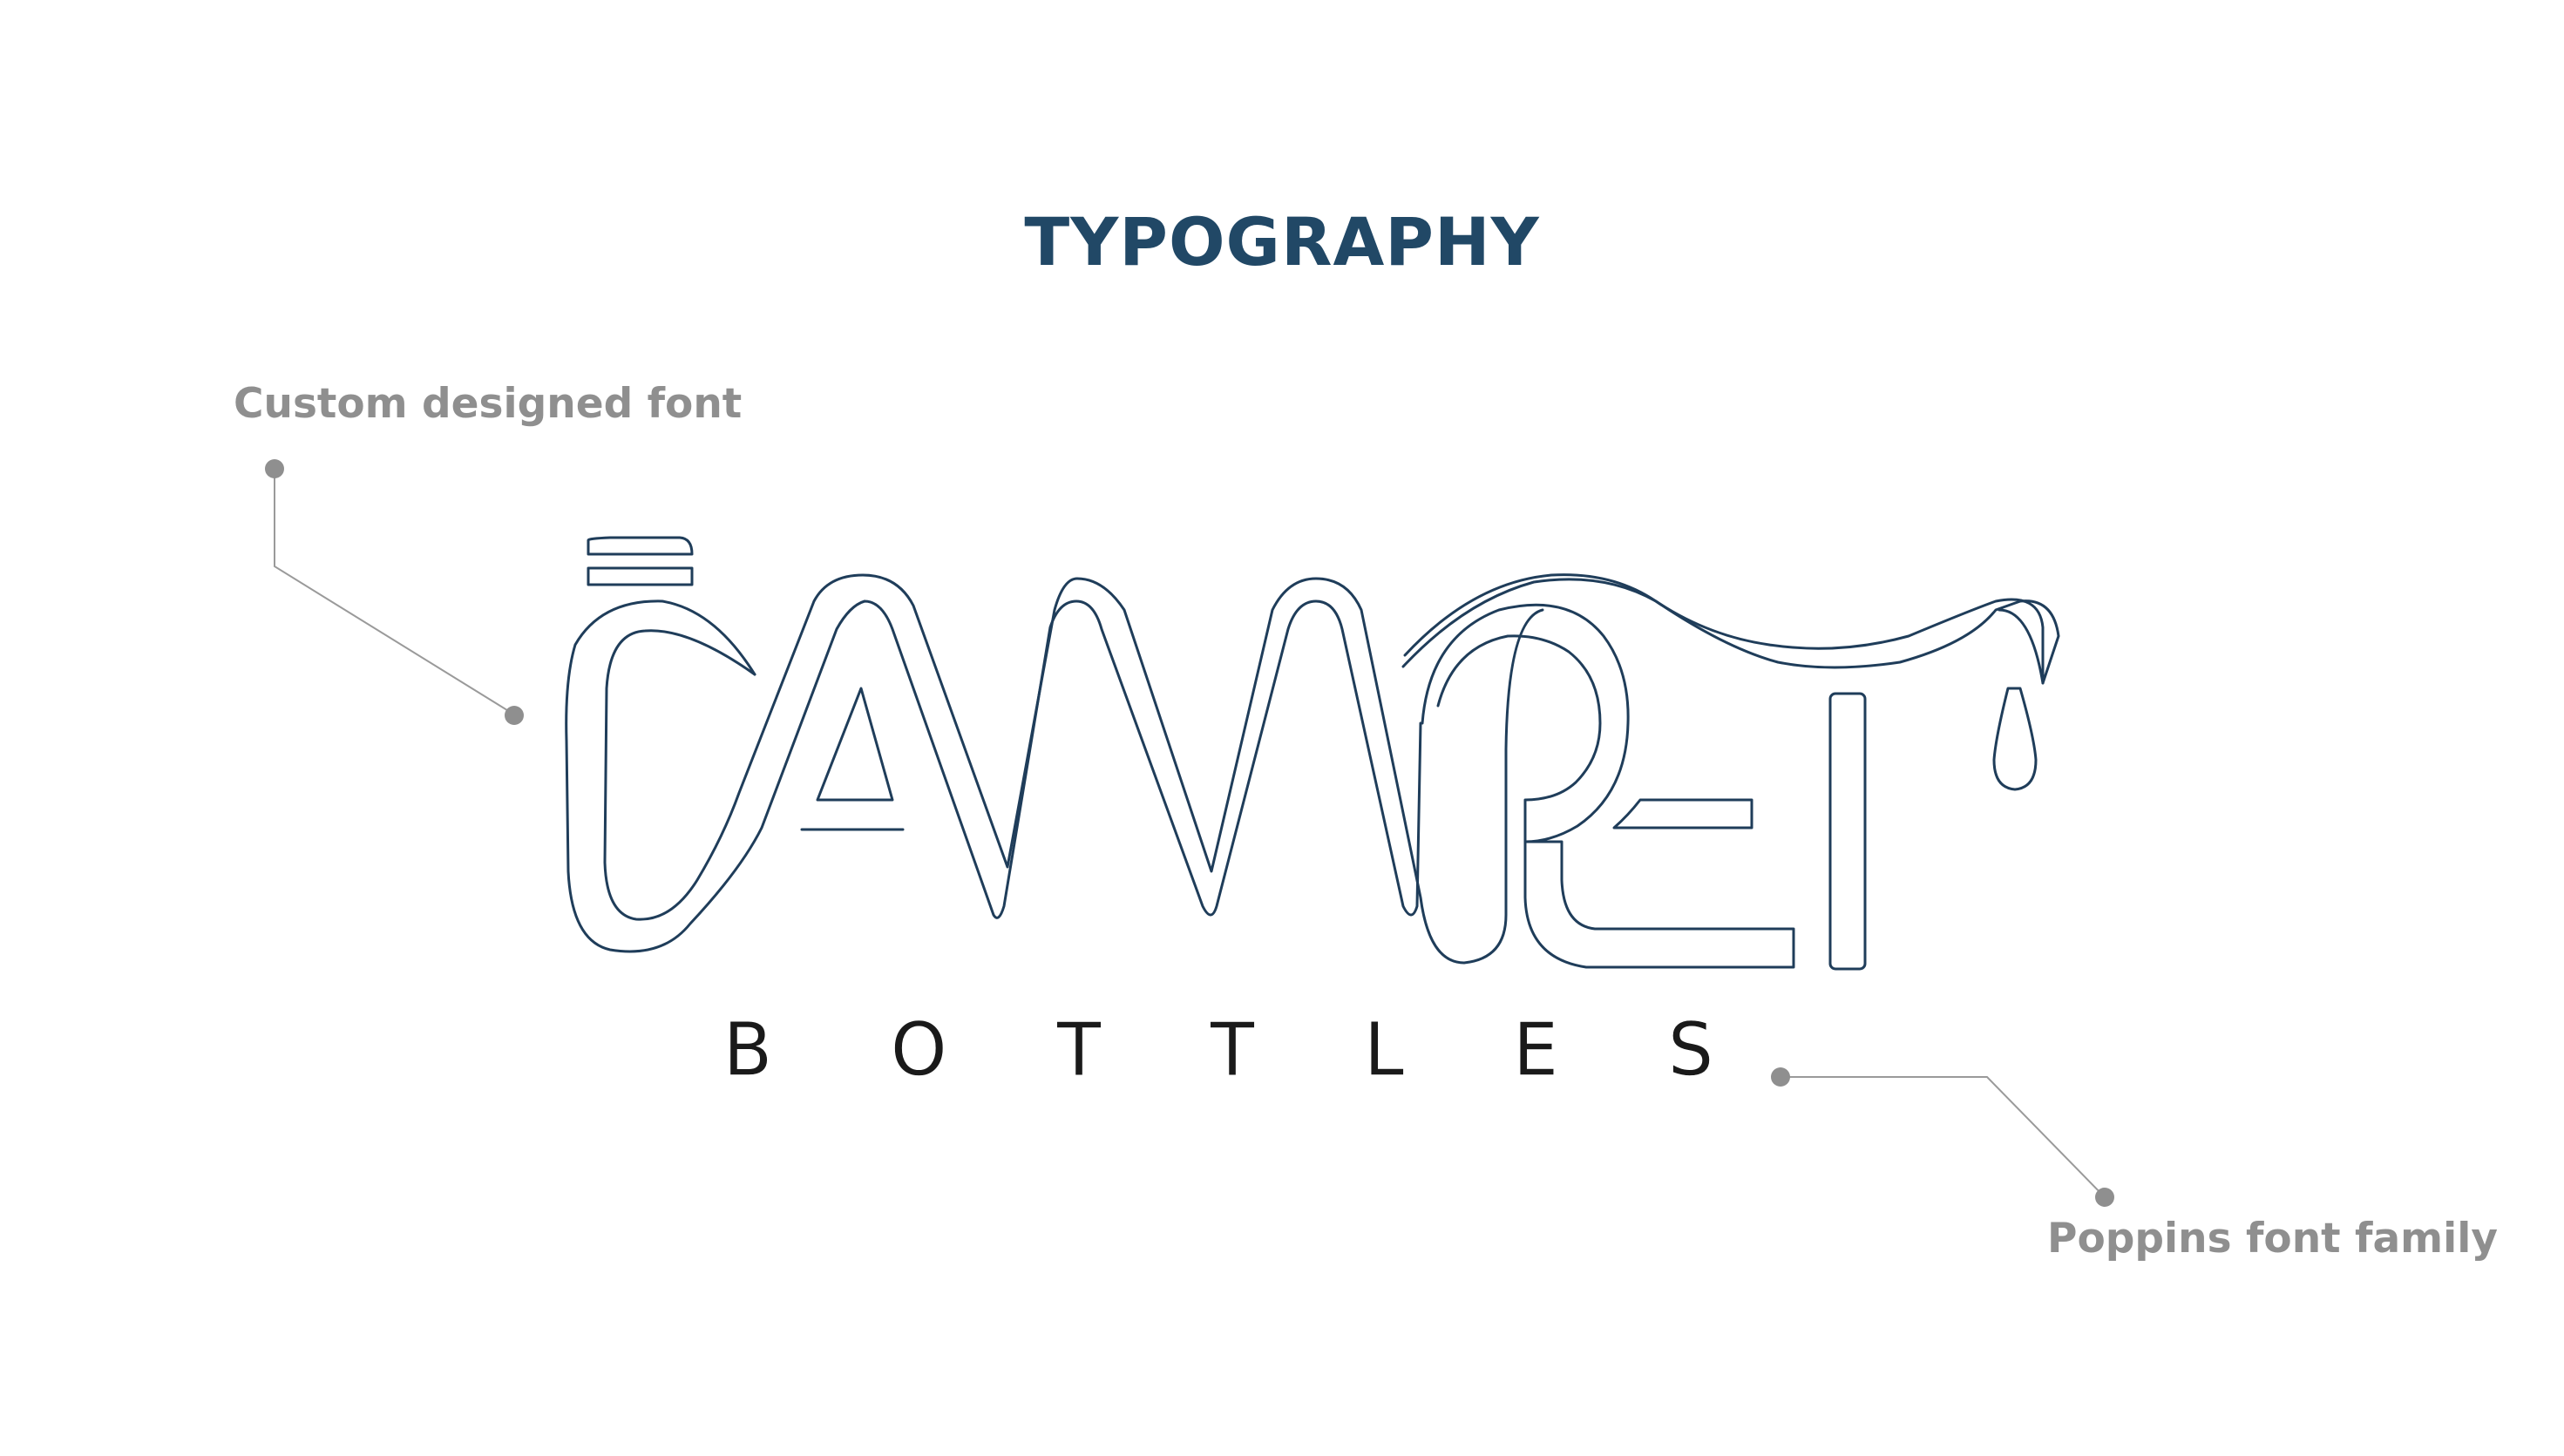 This screenshot has width=2564, height=1456. Describe the element at coordinates (1384, 1050) in the screenshot. I see `subtitle-letter: L` at that location.